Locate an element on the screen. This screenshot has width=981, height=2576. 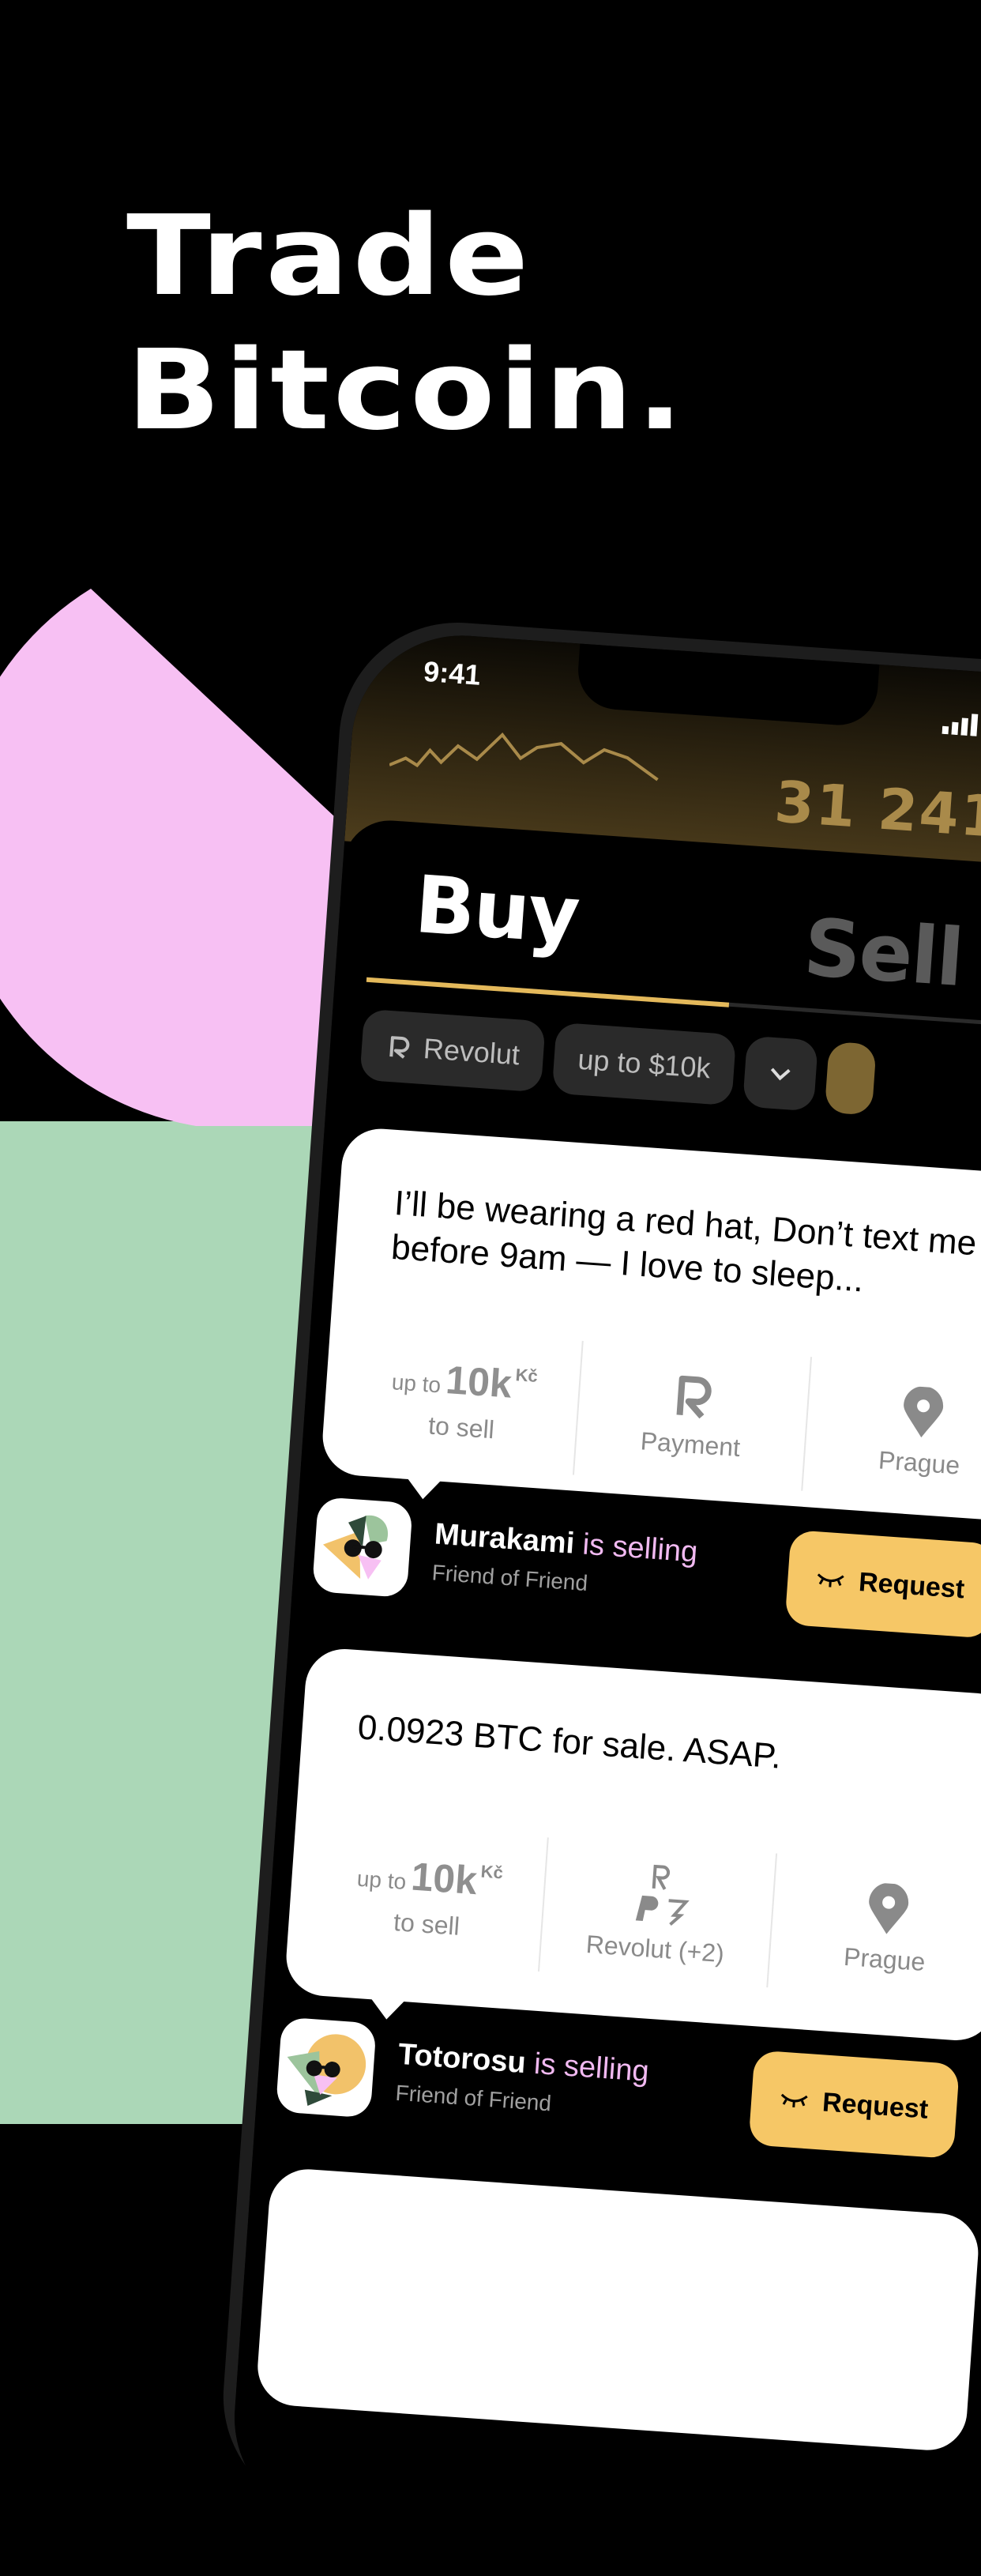
price-sparkline is located at coordinates (533, 758).